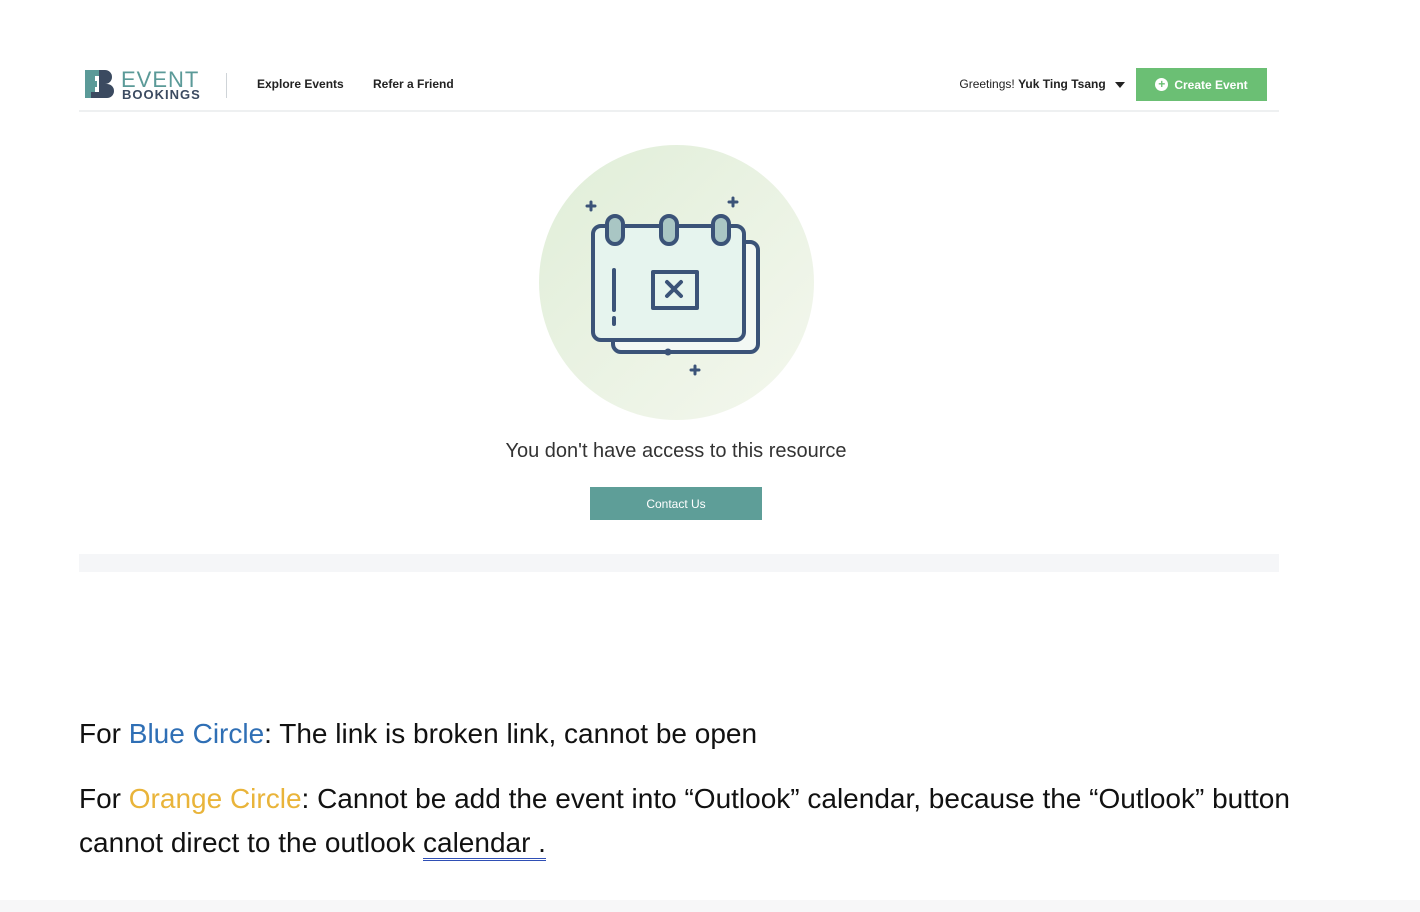 Image resolution: width=1420 pixels, height=912 pixels. I want to click on logo-eb-icon, so click(99, 84).